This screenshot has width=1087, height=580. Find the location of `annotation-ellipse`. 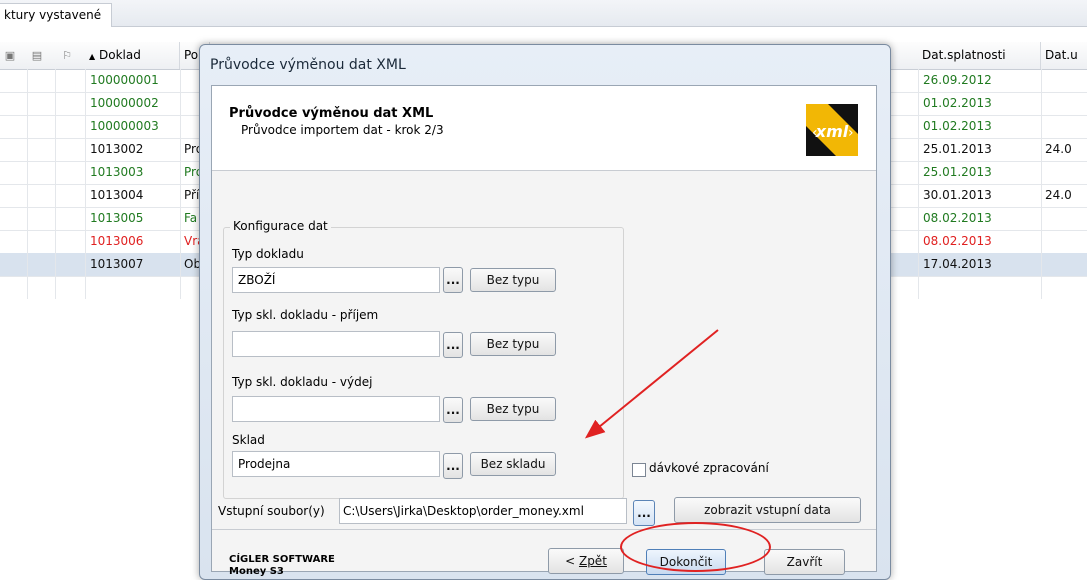

annotation-ellipse is located at coordinates (695, 547).